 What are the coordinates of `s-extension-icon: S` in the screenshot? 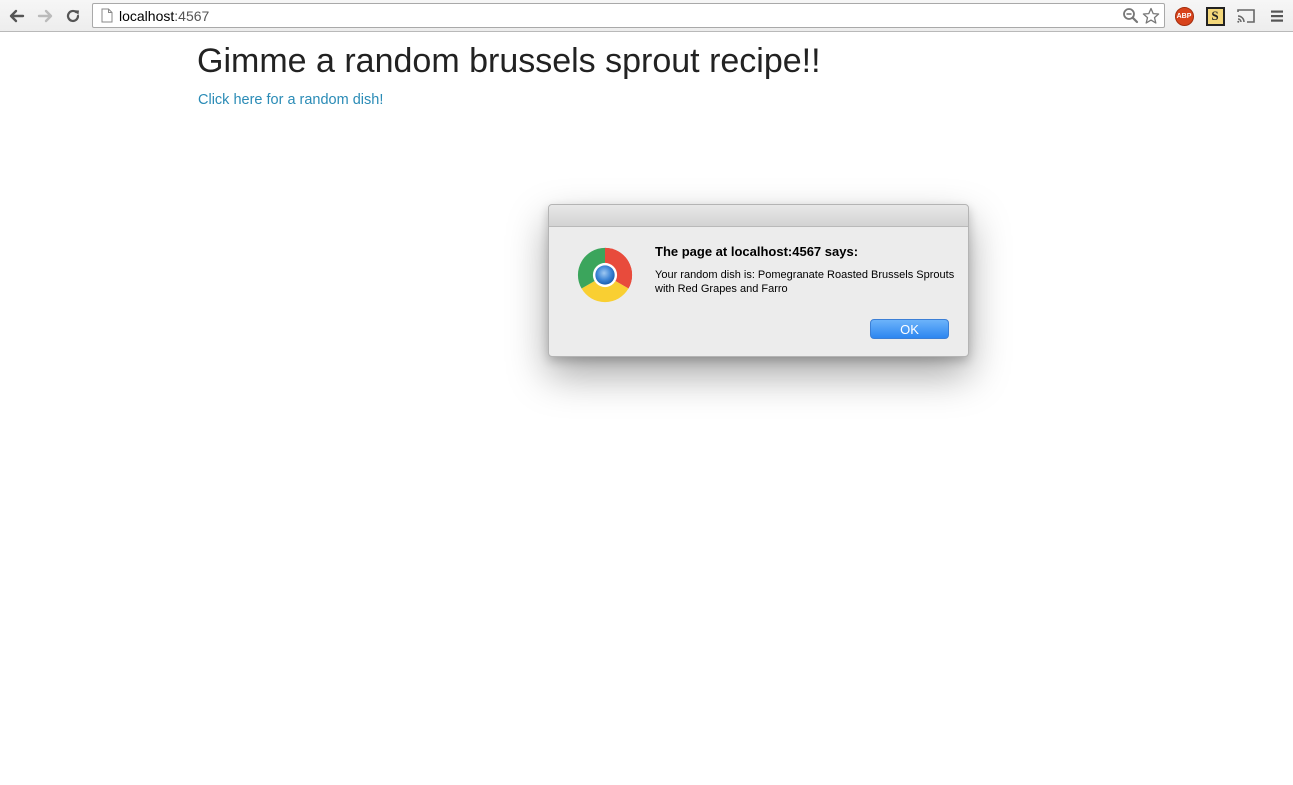 It's located at (1215, 16).